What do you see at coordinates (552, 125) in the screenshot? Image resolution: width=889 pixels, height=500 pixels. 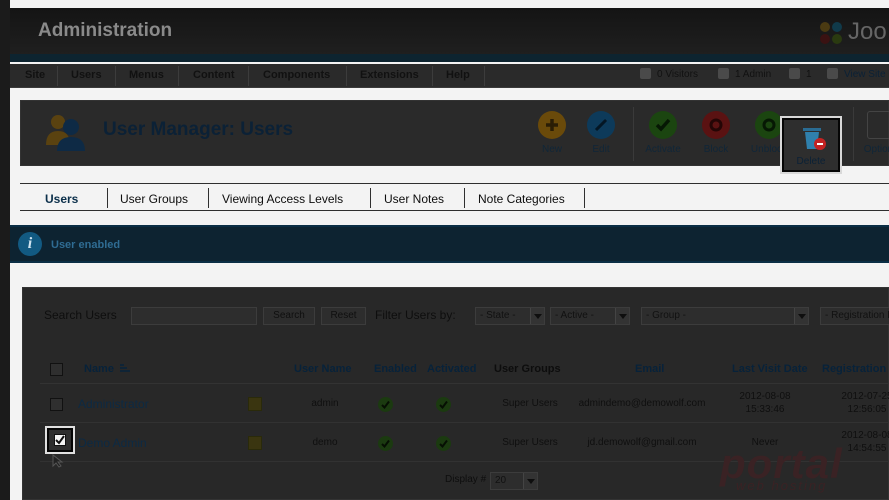 I see `plus-icon` at bounding box center [552, 125].